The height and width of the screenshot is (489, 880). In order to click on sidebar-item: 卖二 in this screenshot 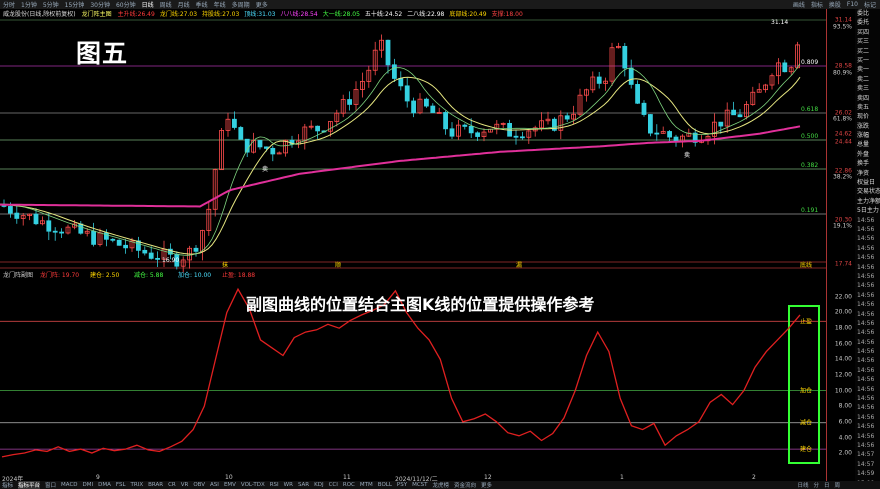, I will do `click(867, 79)`.